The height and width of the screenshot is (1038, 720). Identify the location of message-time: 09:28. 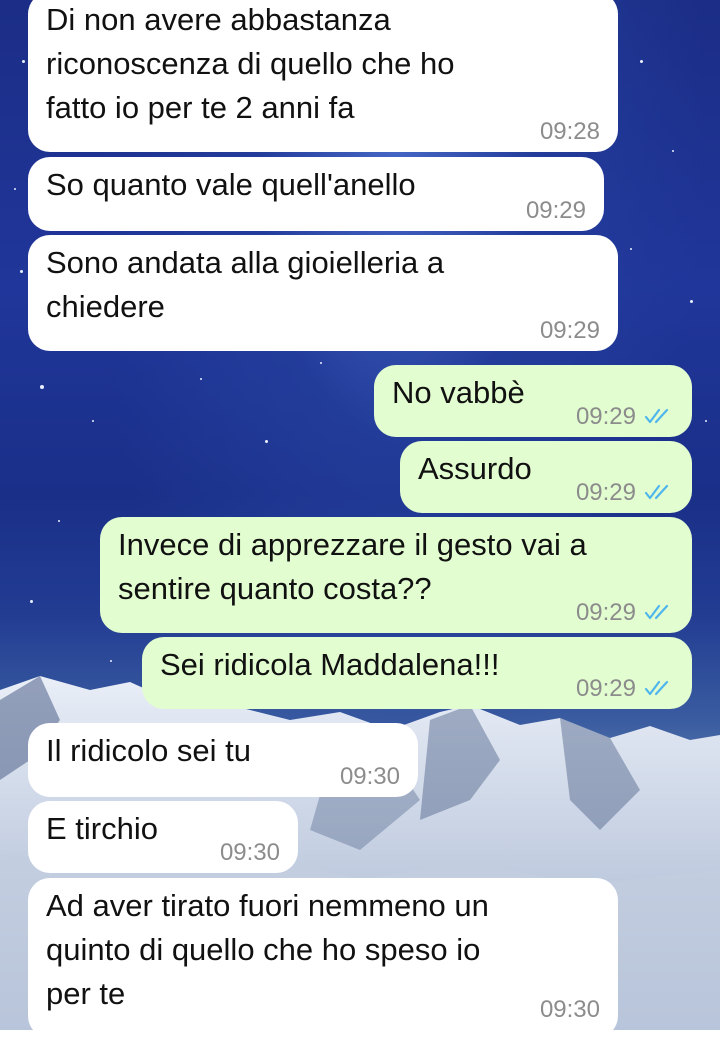
(570, 132).